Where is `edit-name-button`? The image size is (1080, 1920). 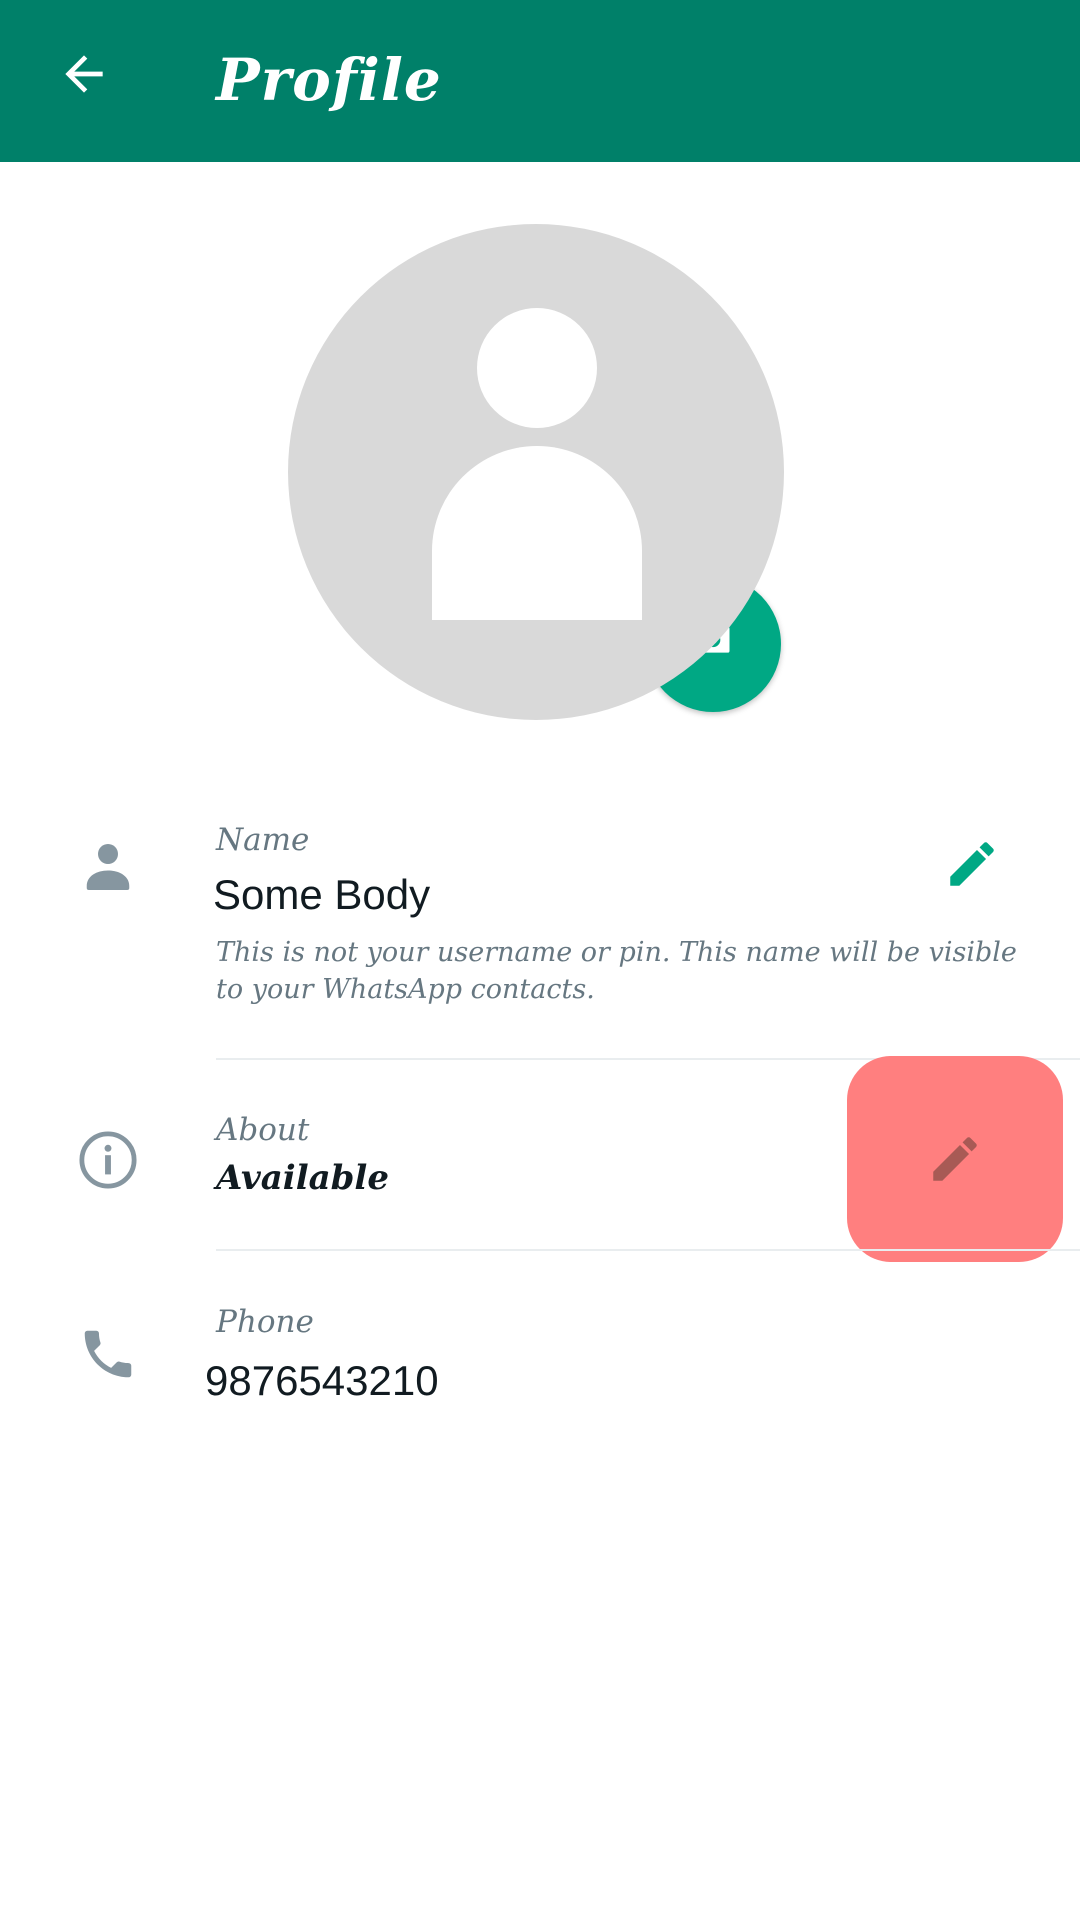
edit-name-button is located at coordinates (972, 864).